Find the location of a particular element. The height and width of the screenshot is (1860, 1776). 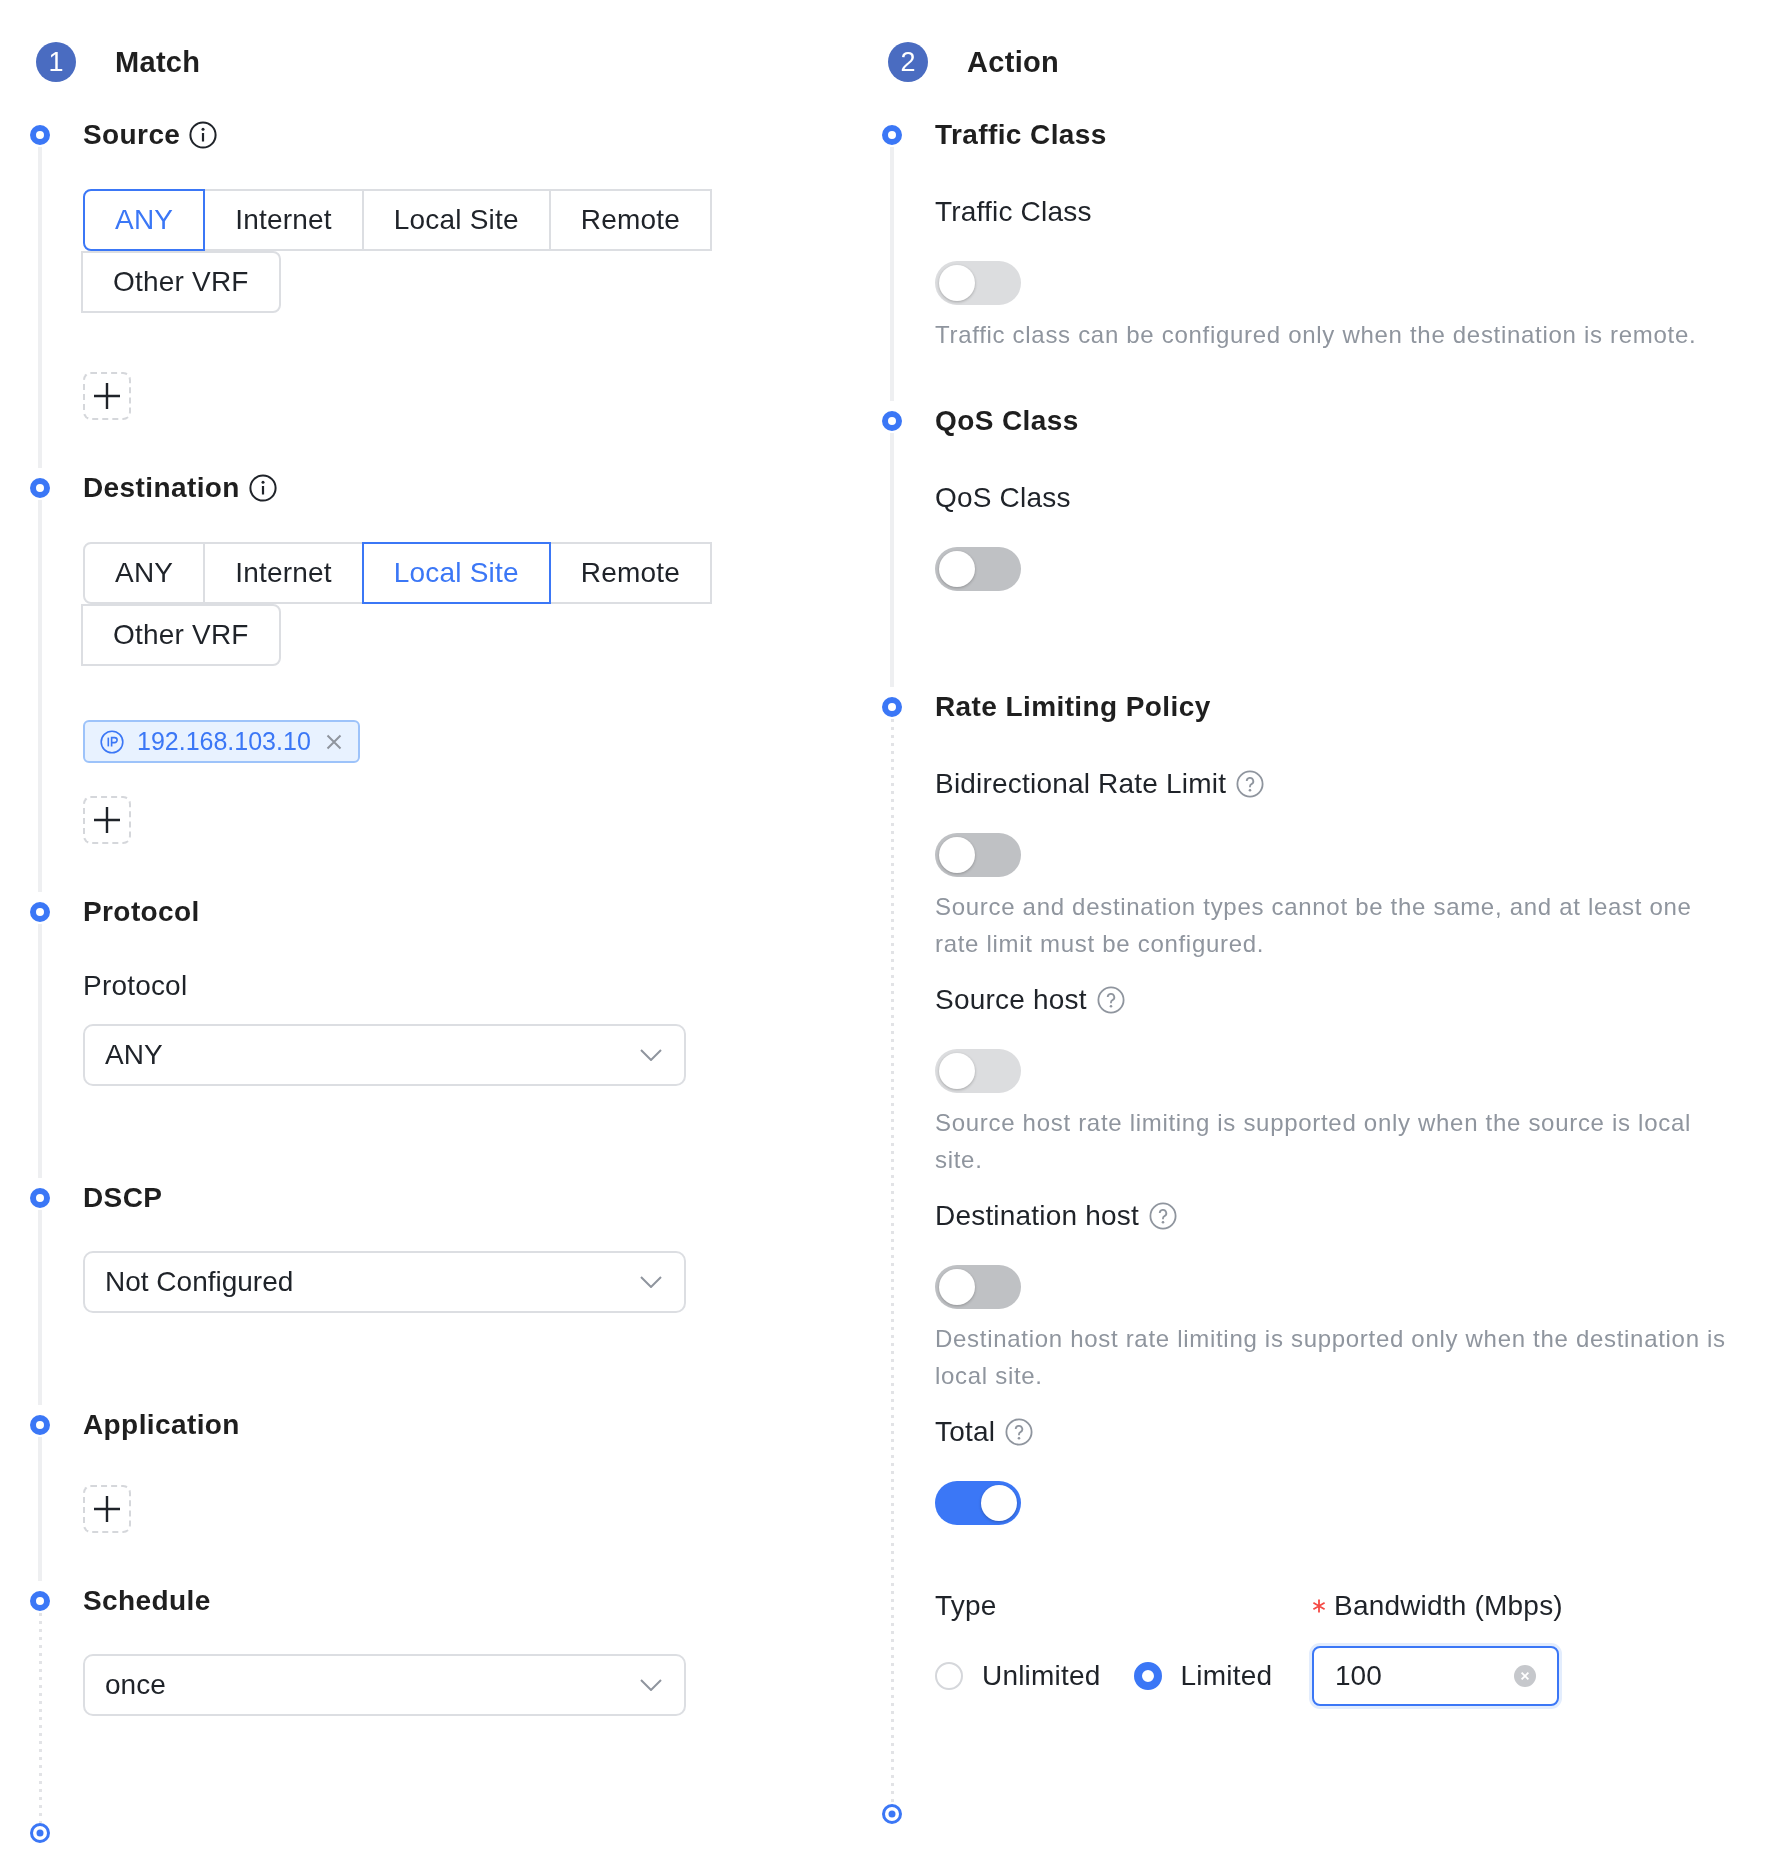

select-field: once is located at coordinates (384, 1685).